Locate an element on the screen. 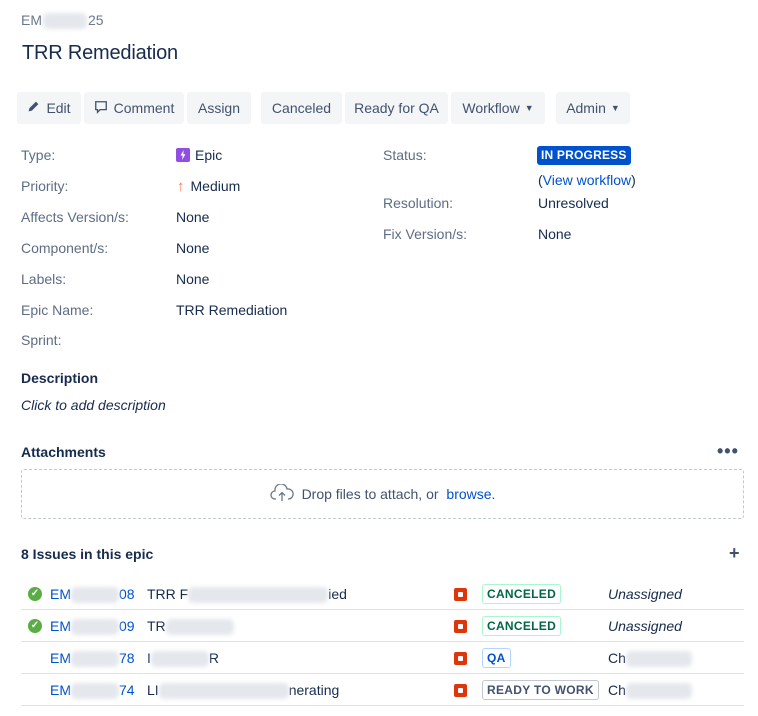  summary-start: TR is located at coordinates (156, 626).